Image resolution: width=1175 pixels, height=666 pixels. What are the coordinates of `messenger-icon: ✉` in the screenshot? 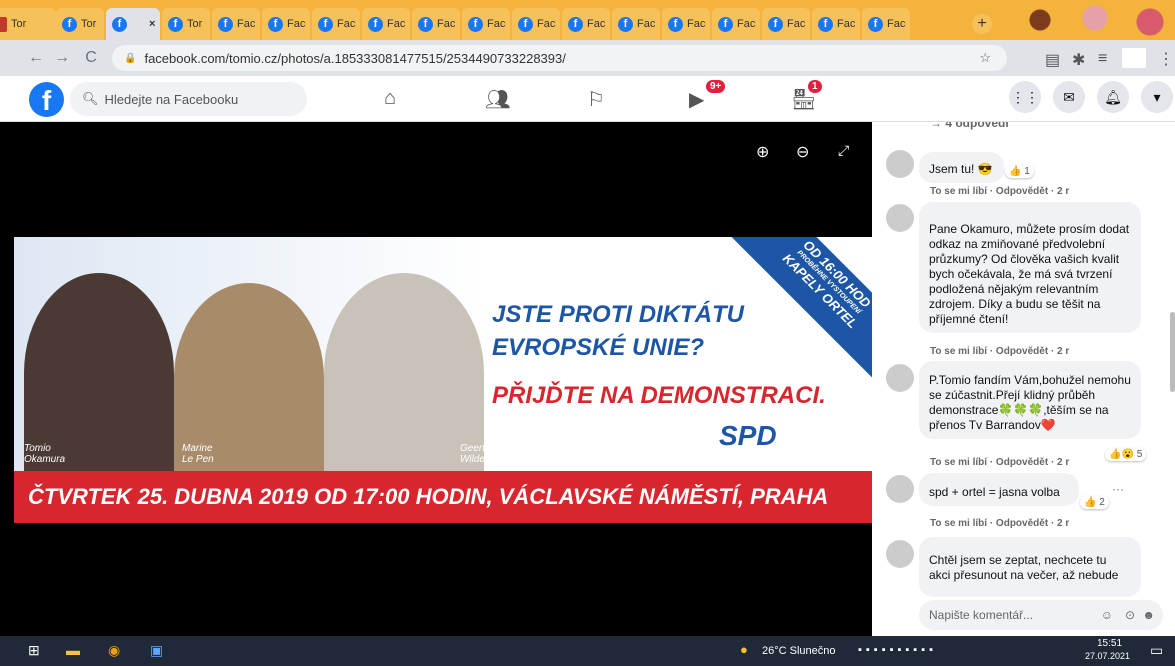 It's located at (1069, 97).